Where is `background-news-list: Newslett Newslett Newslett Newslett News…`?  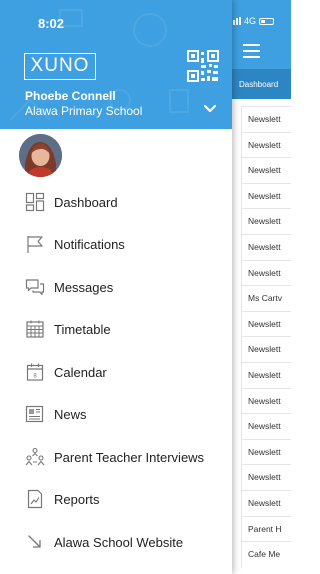 background-news-list: Newslett Newslett Newslett Newslett News… is located at coordinates (266, 336).